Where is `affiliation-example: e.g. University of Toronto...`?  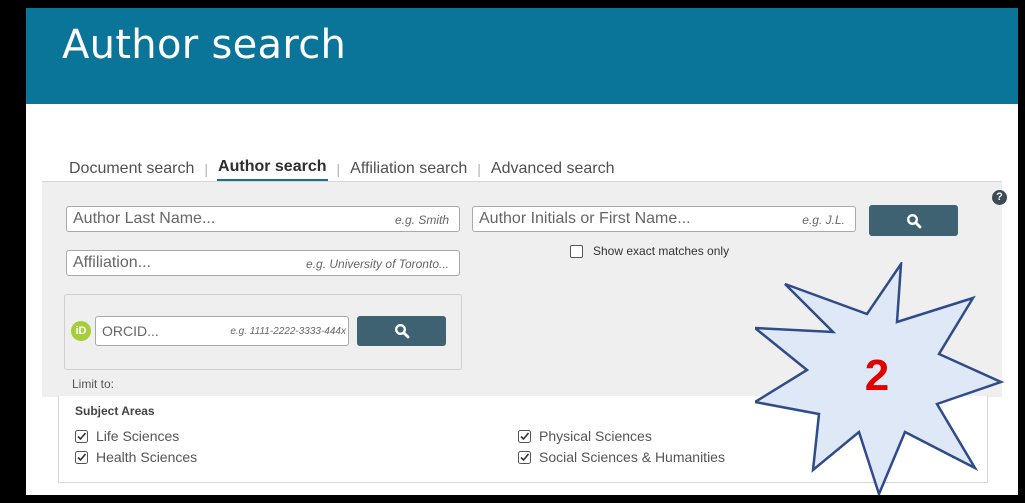 affiliation-example: e.g. University of Toronto... is located at coordinates (377, 264).